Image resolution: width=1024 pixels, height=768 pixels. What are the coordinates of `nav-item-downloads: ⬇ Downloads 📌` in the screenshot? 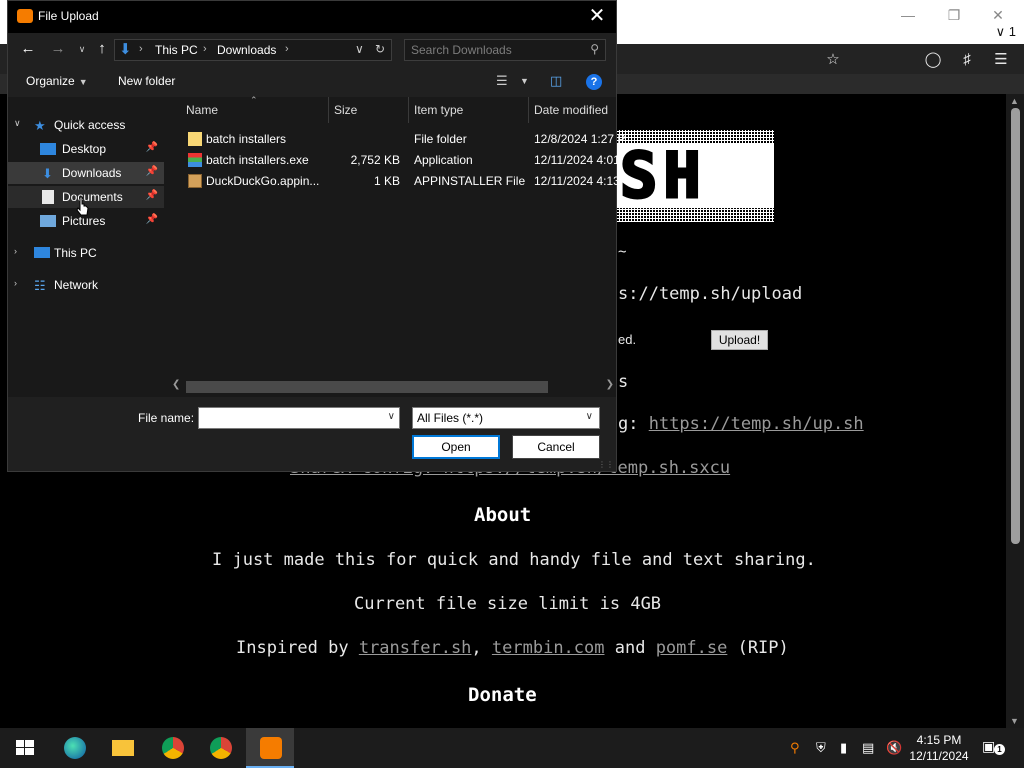 It's located at (86, 173).